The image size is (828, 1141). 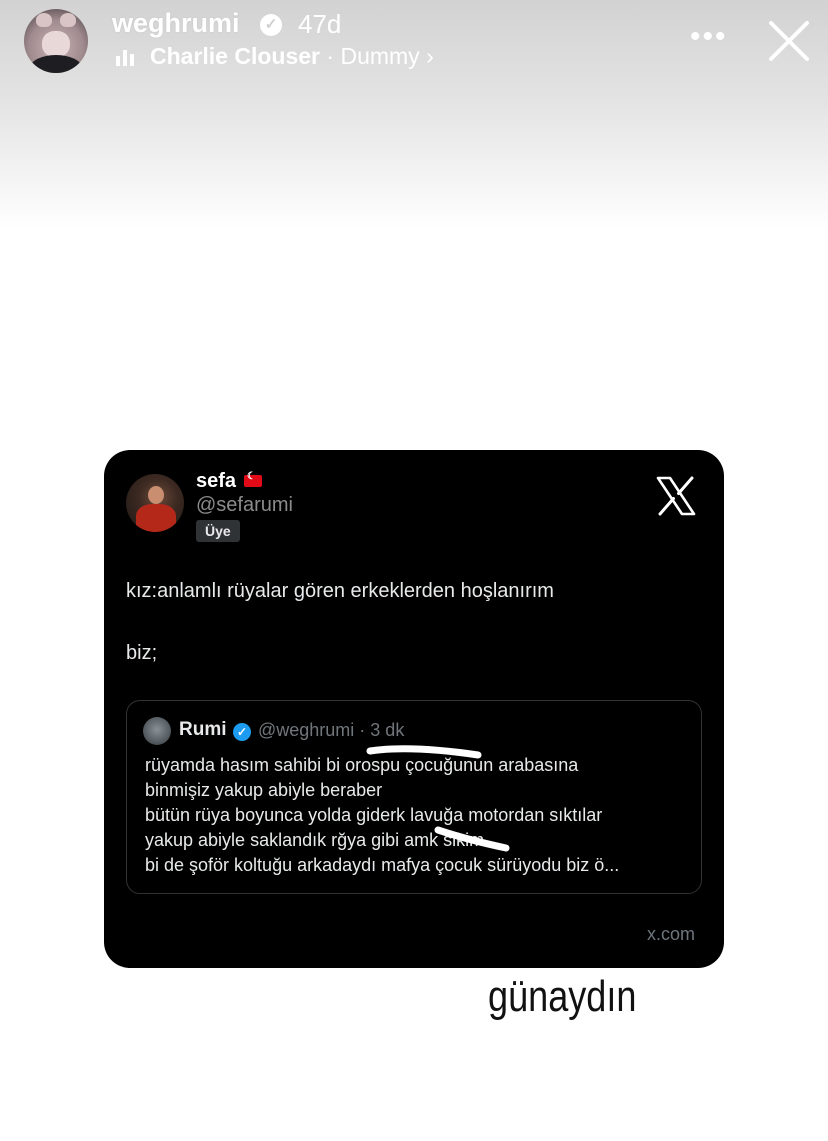 What do you see at coordinates (709, 37) in the screenshot?
I see `more-button: •••` at bounding box center [709, 37].